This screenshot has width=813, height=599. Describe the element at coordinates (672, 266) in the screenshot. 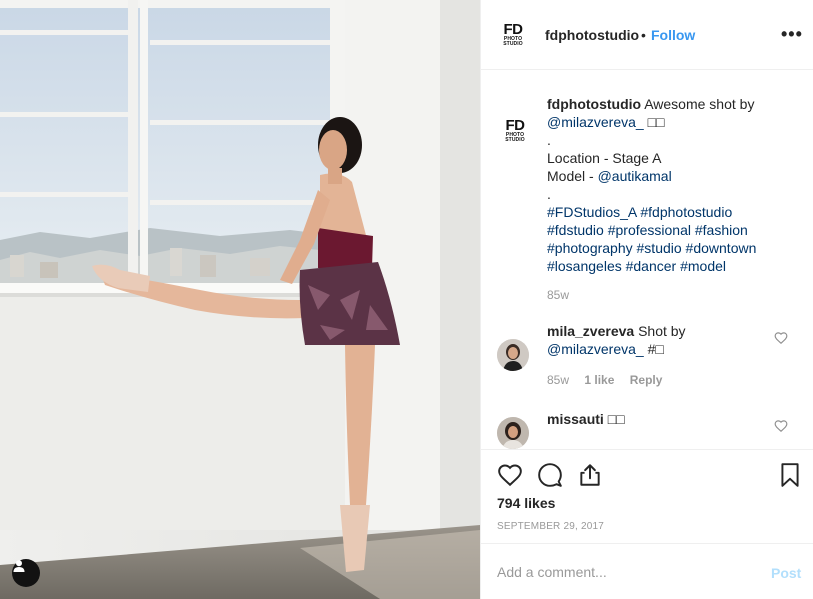

I see `caption-hashtags-4: #losangeles #dancer #model` at that location.